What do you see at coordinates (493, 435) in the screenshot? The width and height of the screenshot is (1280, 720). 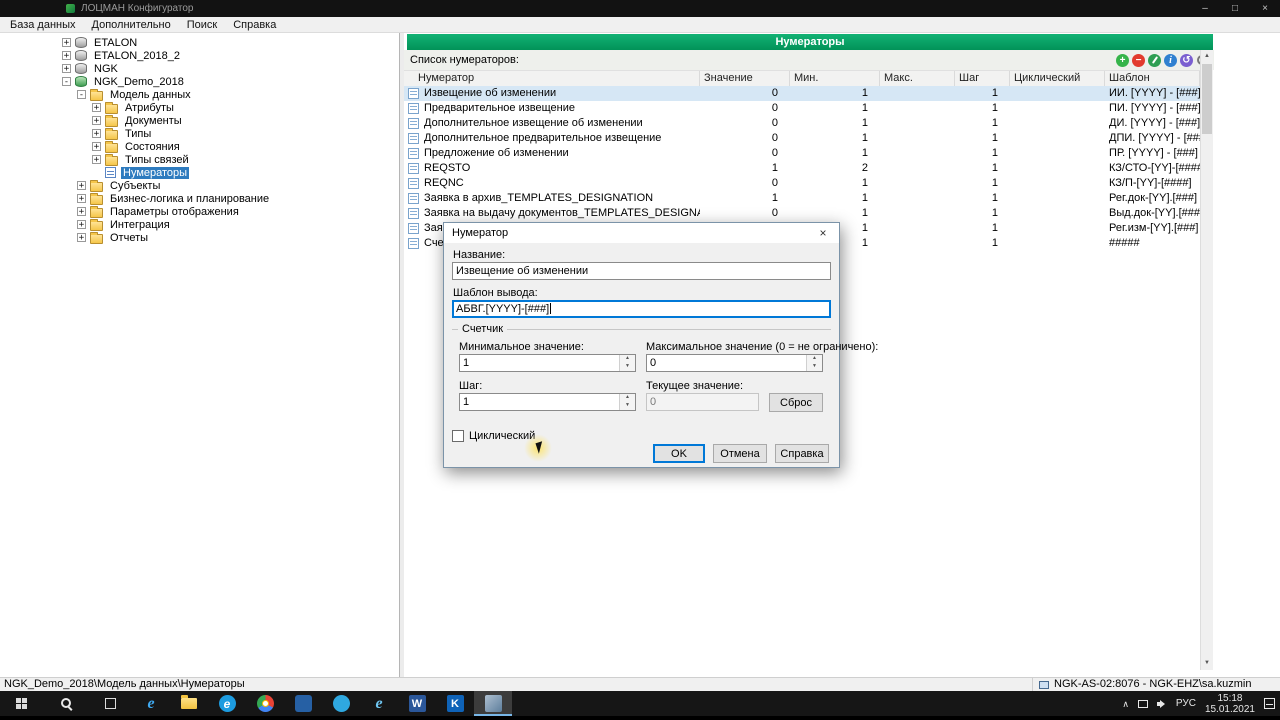 I see `cyclic-checkbox: Циклический` at bounding box center [493, 435].